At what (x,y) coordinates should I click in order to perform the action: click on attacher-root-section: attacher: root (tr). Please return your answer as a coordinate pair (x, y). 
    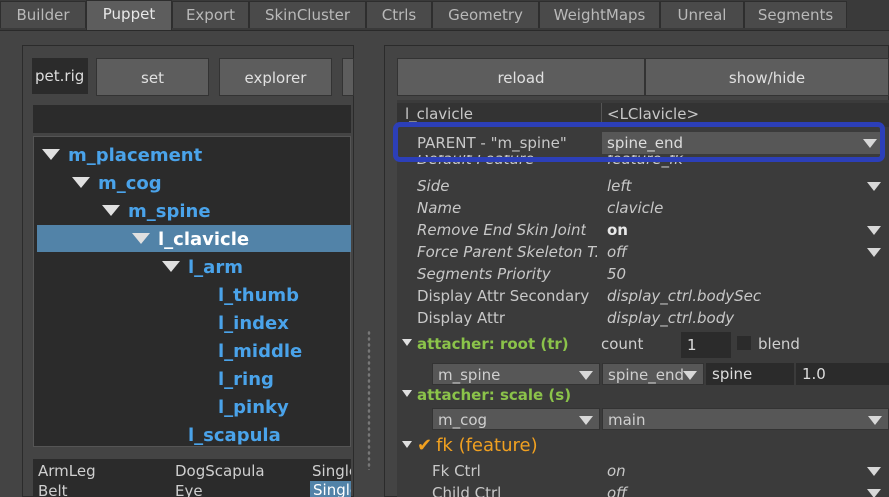
    Looking at the image, I should click on (485, 344).